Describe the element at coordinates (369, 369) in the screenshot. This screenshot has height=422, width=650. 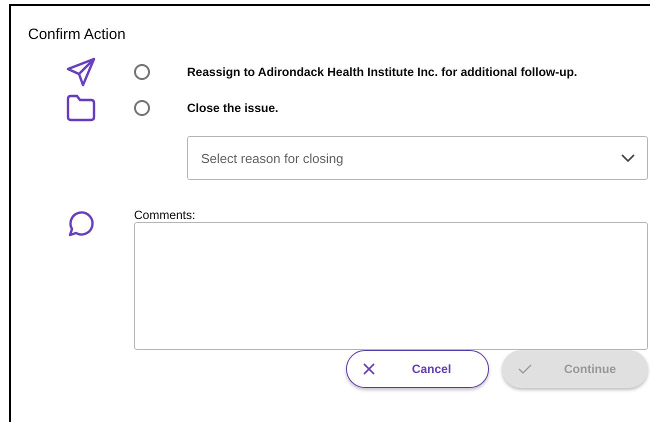
I see `close-icon` at that location.